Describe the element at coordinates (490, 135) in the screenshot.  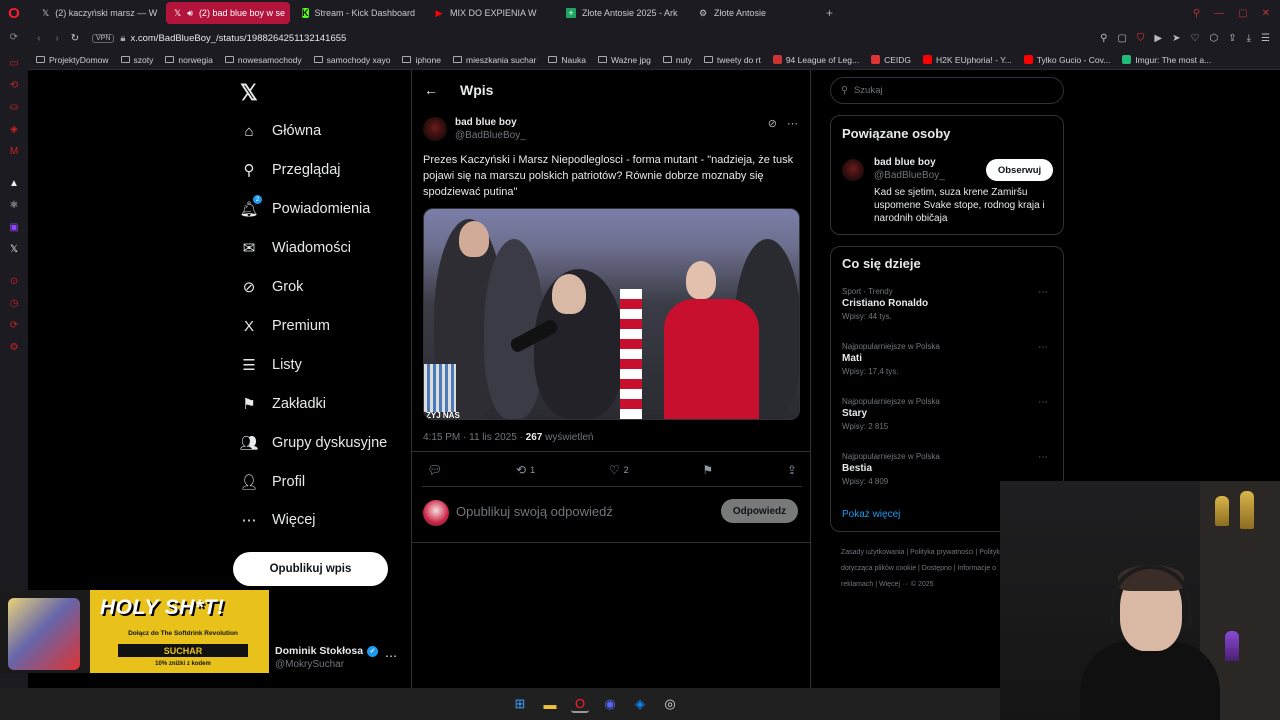
I see `author-handle: @BadBlueBoy_` at that location.